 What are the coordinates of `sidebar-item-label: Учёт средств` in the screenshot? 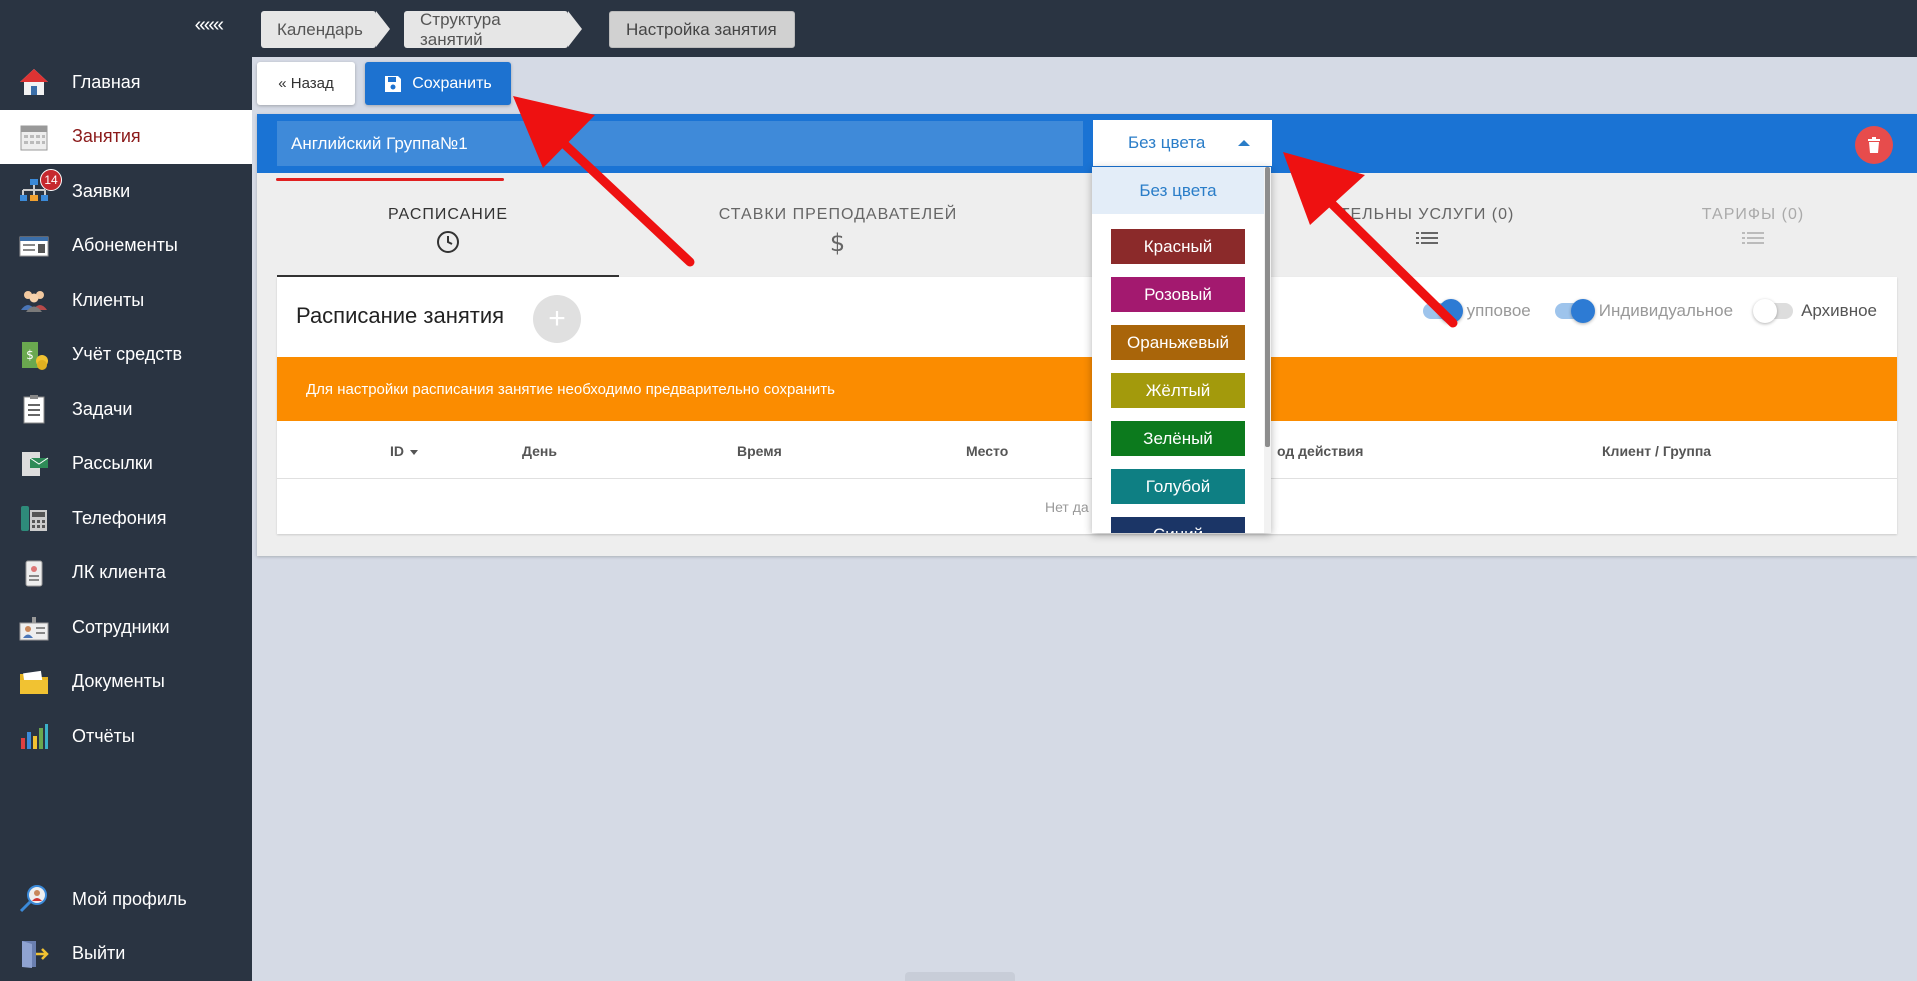 It's located at (127, 354).